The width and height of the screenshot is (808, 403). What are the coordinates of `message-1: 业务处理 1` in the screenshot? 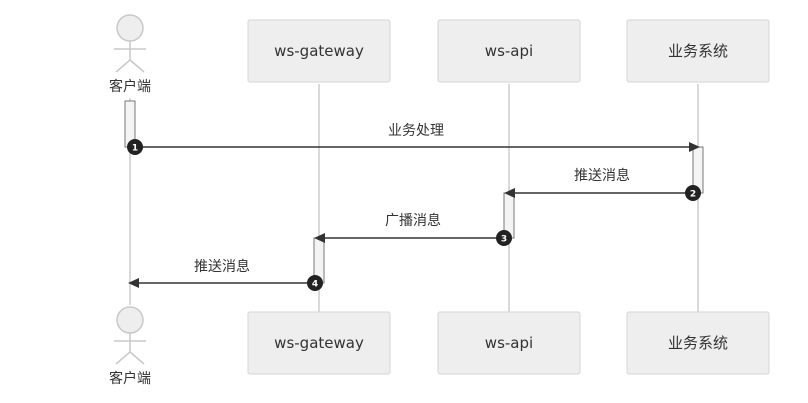 It's located at (413, 139).